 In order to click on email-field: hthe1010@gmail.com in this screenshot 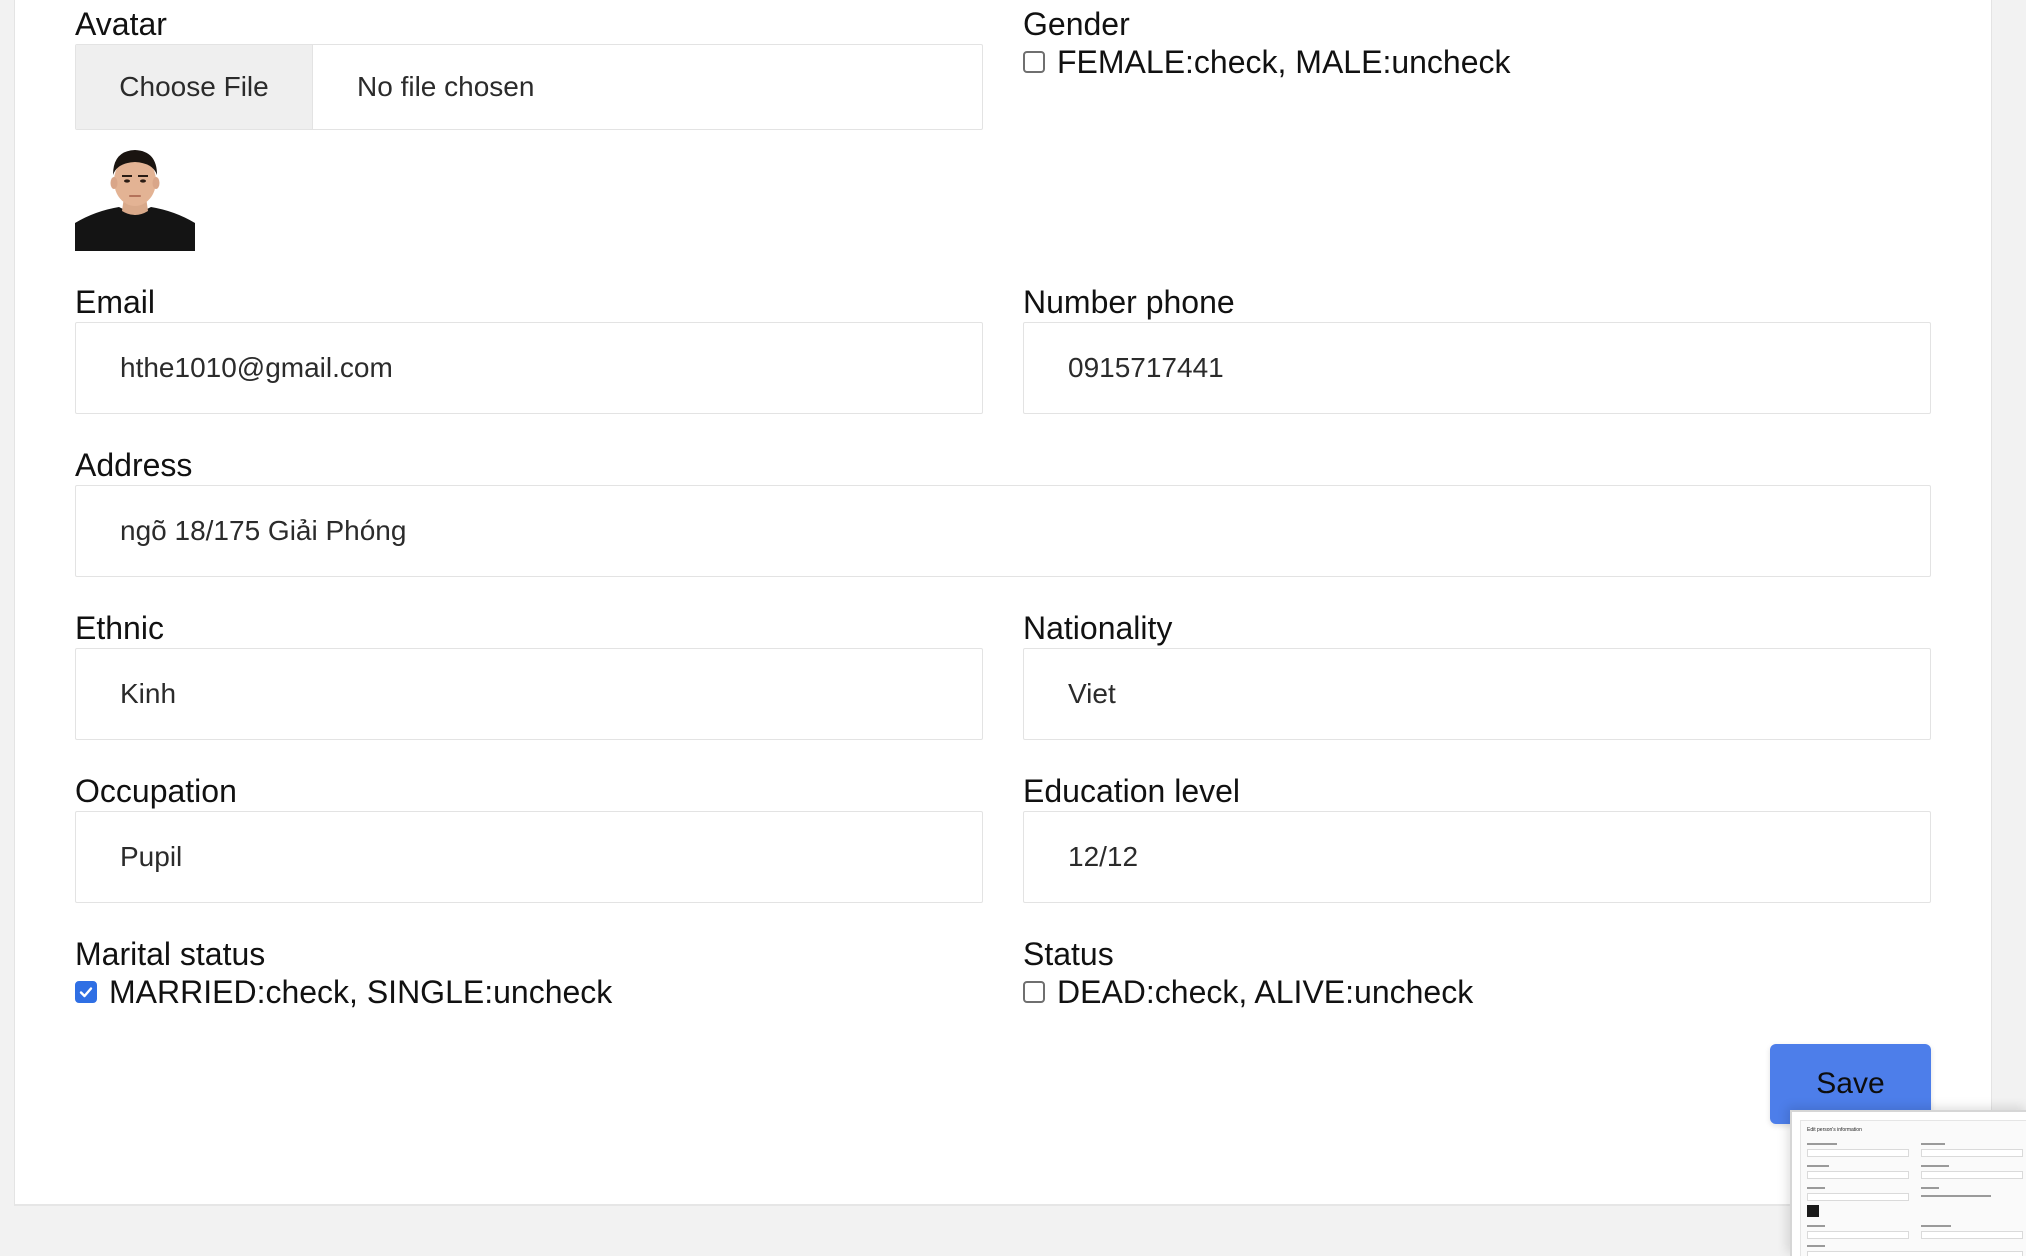, I will do `click(529, 368)`.